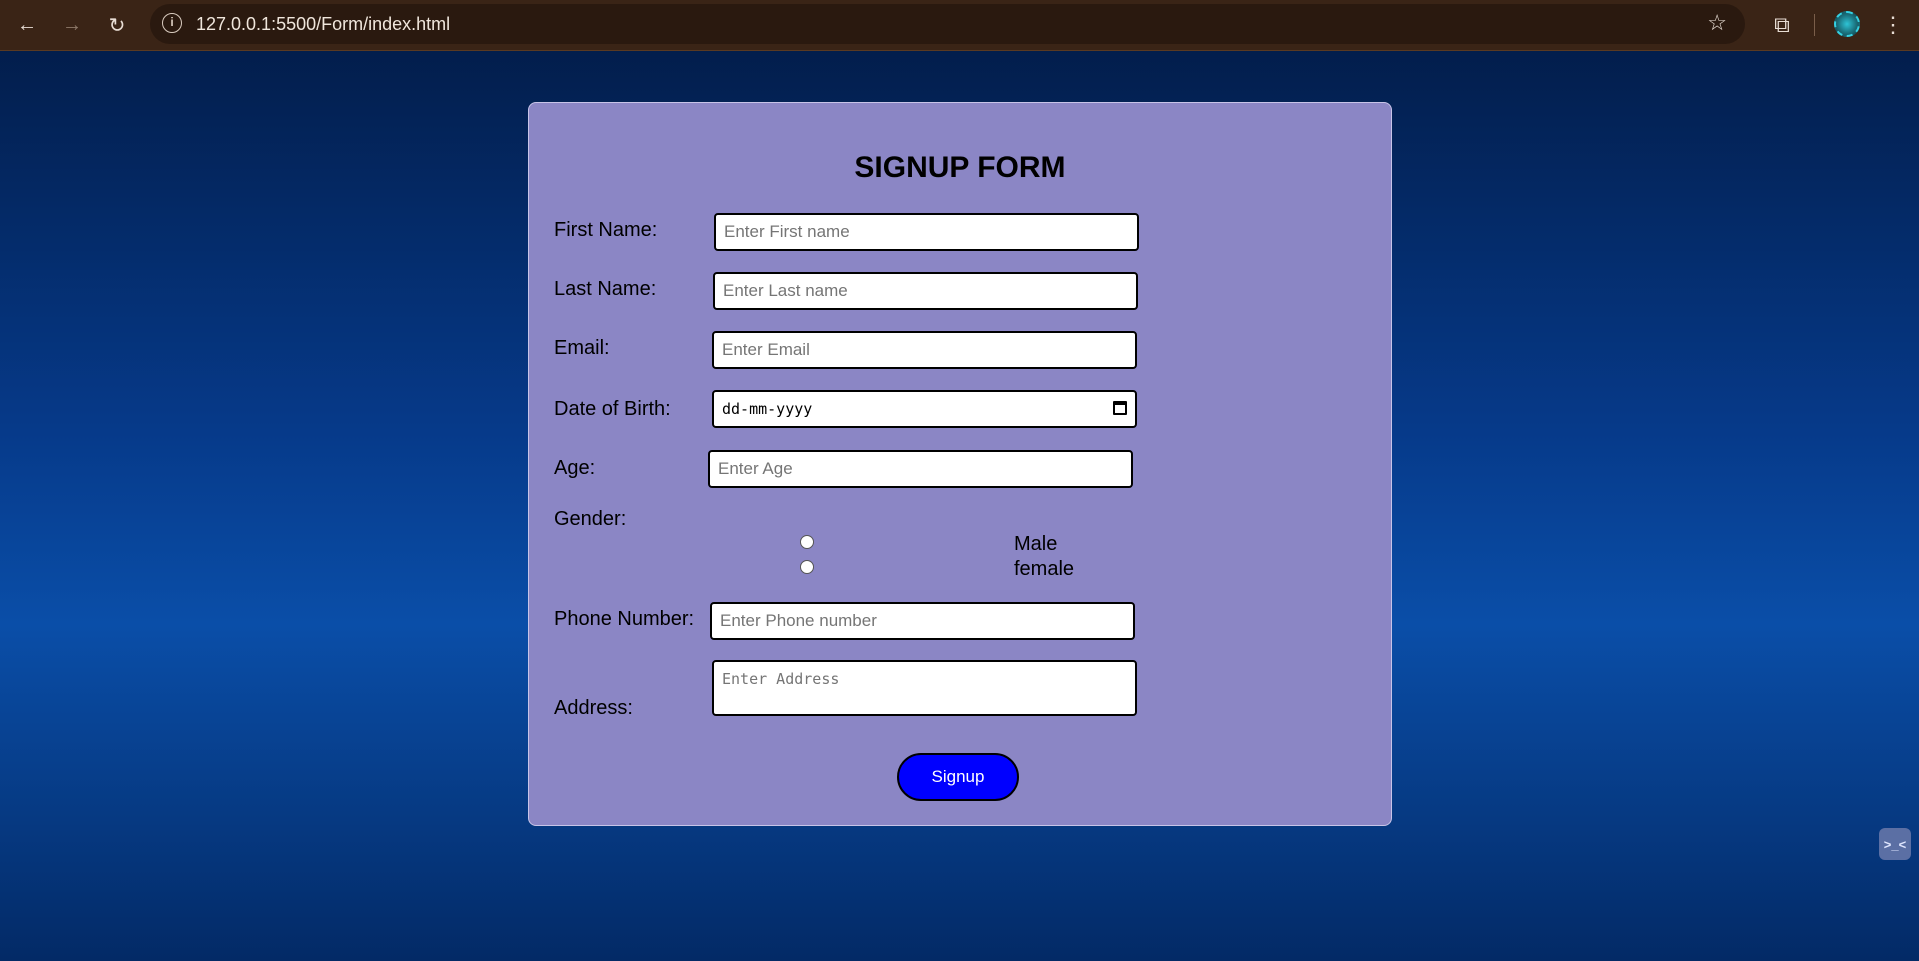 Image resolution: width=1919 pixels, height=961 pixels. Describe the element at coordinates (606, 230) in the screenshot. I see `first-name-label: First Name:` at that location.